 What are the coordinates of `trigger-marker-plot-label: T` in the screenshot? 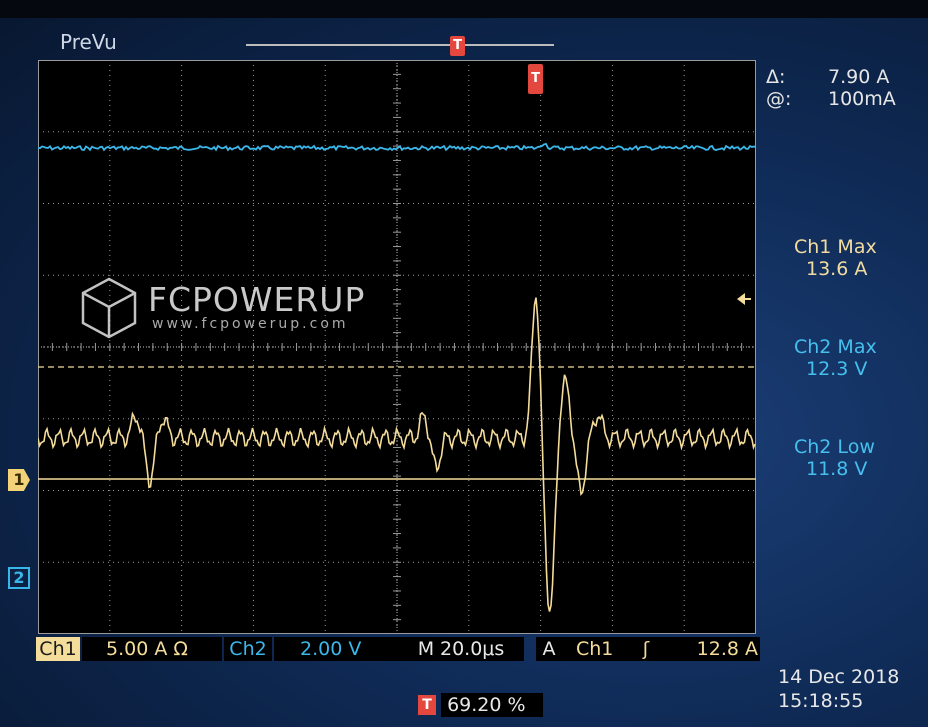 It's located at (535, 78).